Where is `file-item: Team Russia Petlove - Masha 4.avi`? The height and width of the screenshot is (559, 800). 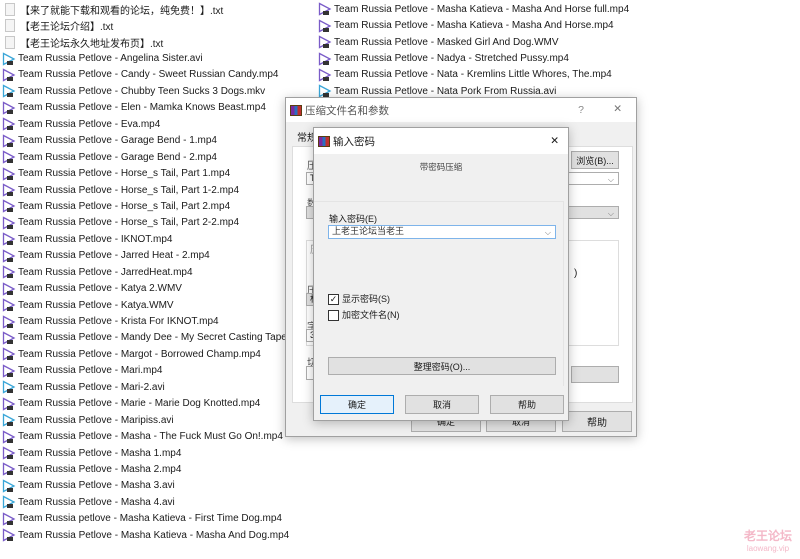
file-item: Team Russia Petlove - Masha 4.avi is located at coordinates (145, 502).